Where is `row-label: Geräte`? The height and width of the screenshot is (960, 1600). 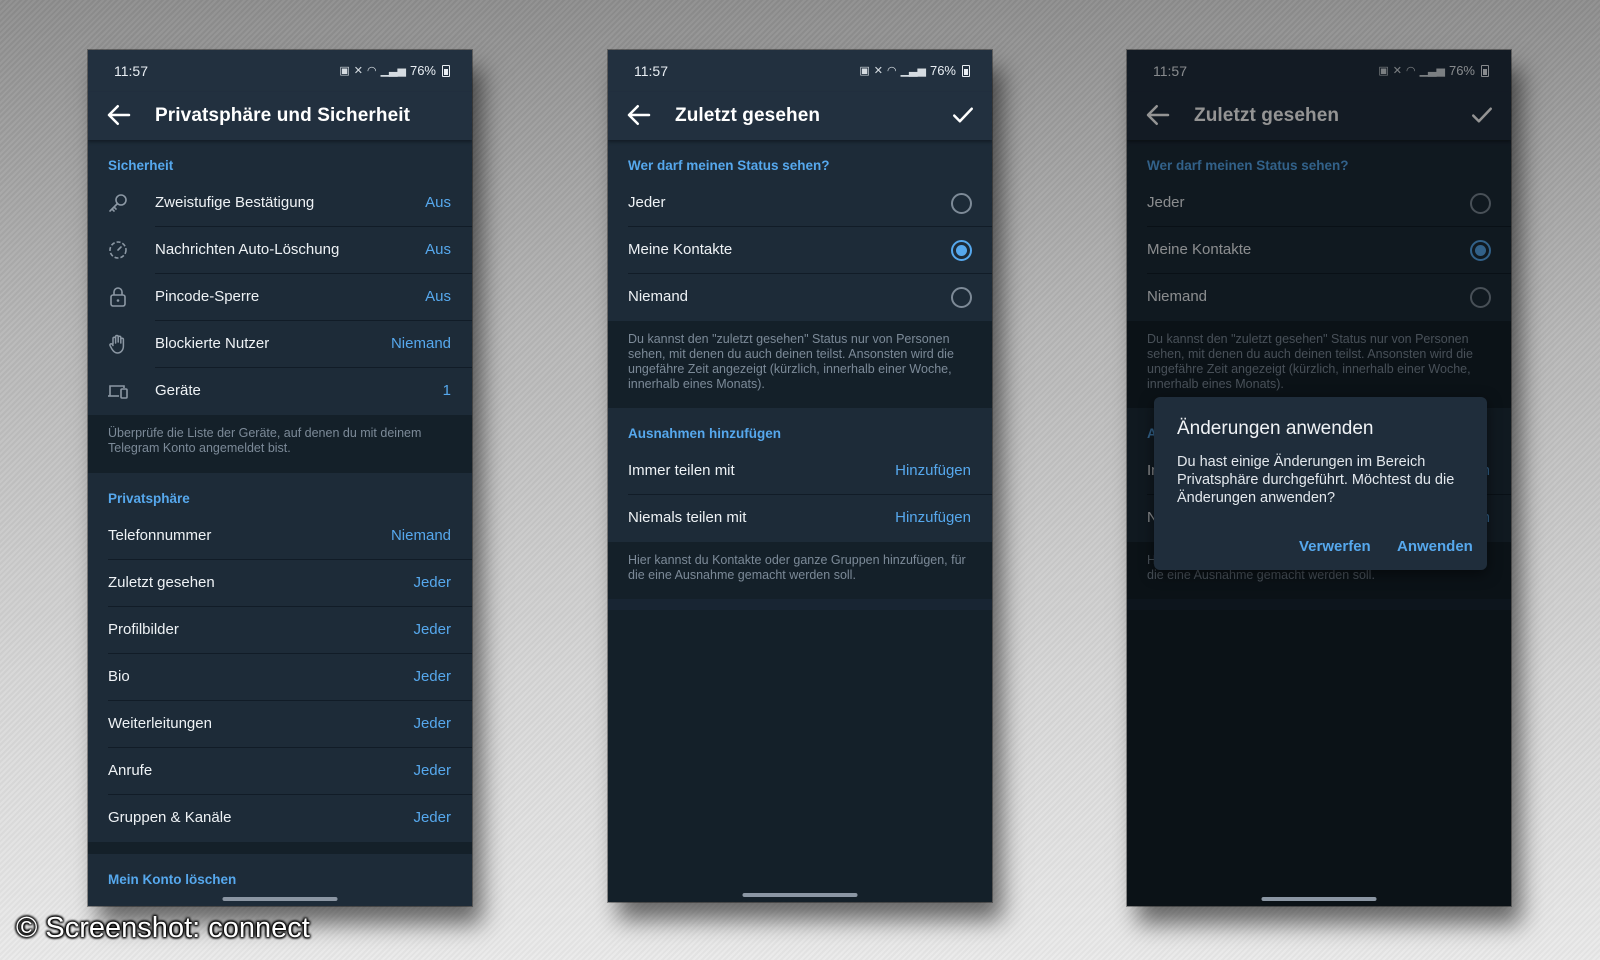 row-label: Geräte is located at coordinates (178, 390).